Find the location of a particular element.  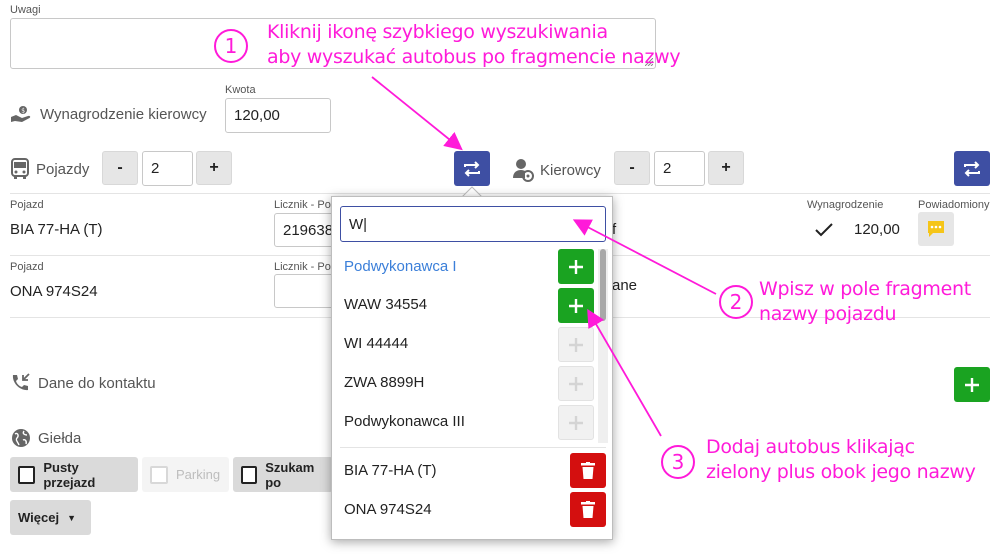

notified-header: Powiadomiony is located at coordinates (954, 205).